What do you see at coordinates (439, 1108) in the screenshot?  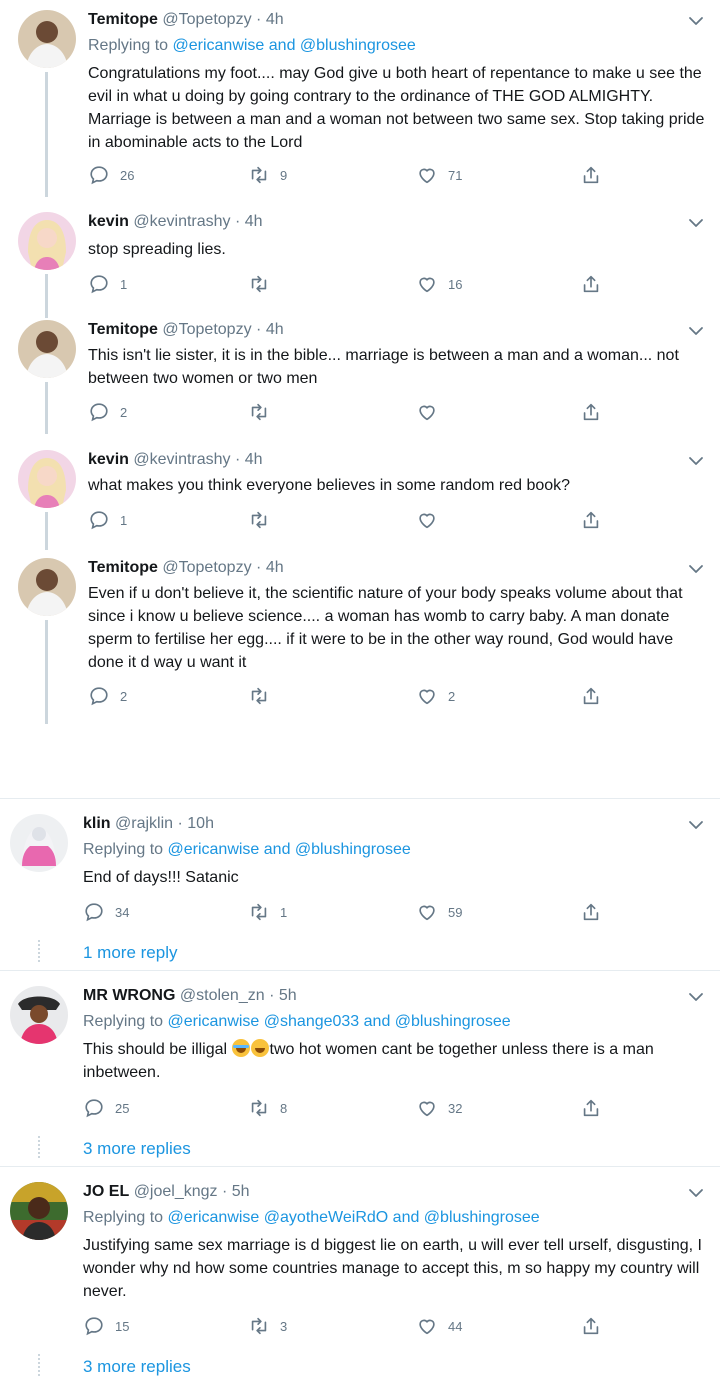 I see `like-button: 32` at bounding box center [439, 1108].